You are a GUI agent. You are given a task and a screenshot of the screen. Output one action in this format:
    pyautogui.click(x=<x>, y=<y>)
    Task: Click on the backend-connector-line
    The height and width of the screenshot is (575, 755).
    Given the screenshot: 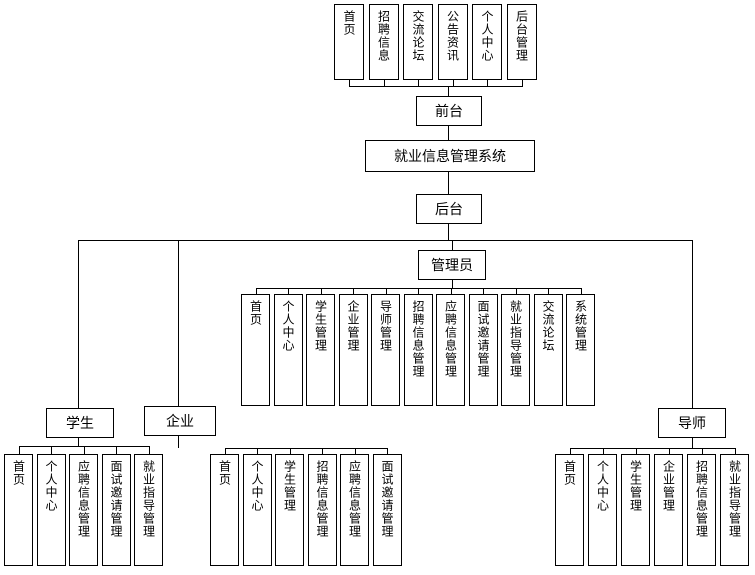 What is the action you would take?
    pyautogui.click(x=448, y=183)
    